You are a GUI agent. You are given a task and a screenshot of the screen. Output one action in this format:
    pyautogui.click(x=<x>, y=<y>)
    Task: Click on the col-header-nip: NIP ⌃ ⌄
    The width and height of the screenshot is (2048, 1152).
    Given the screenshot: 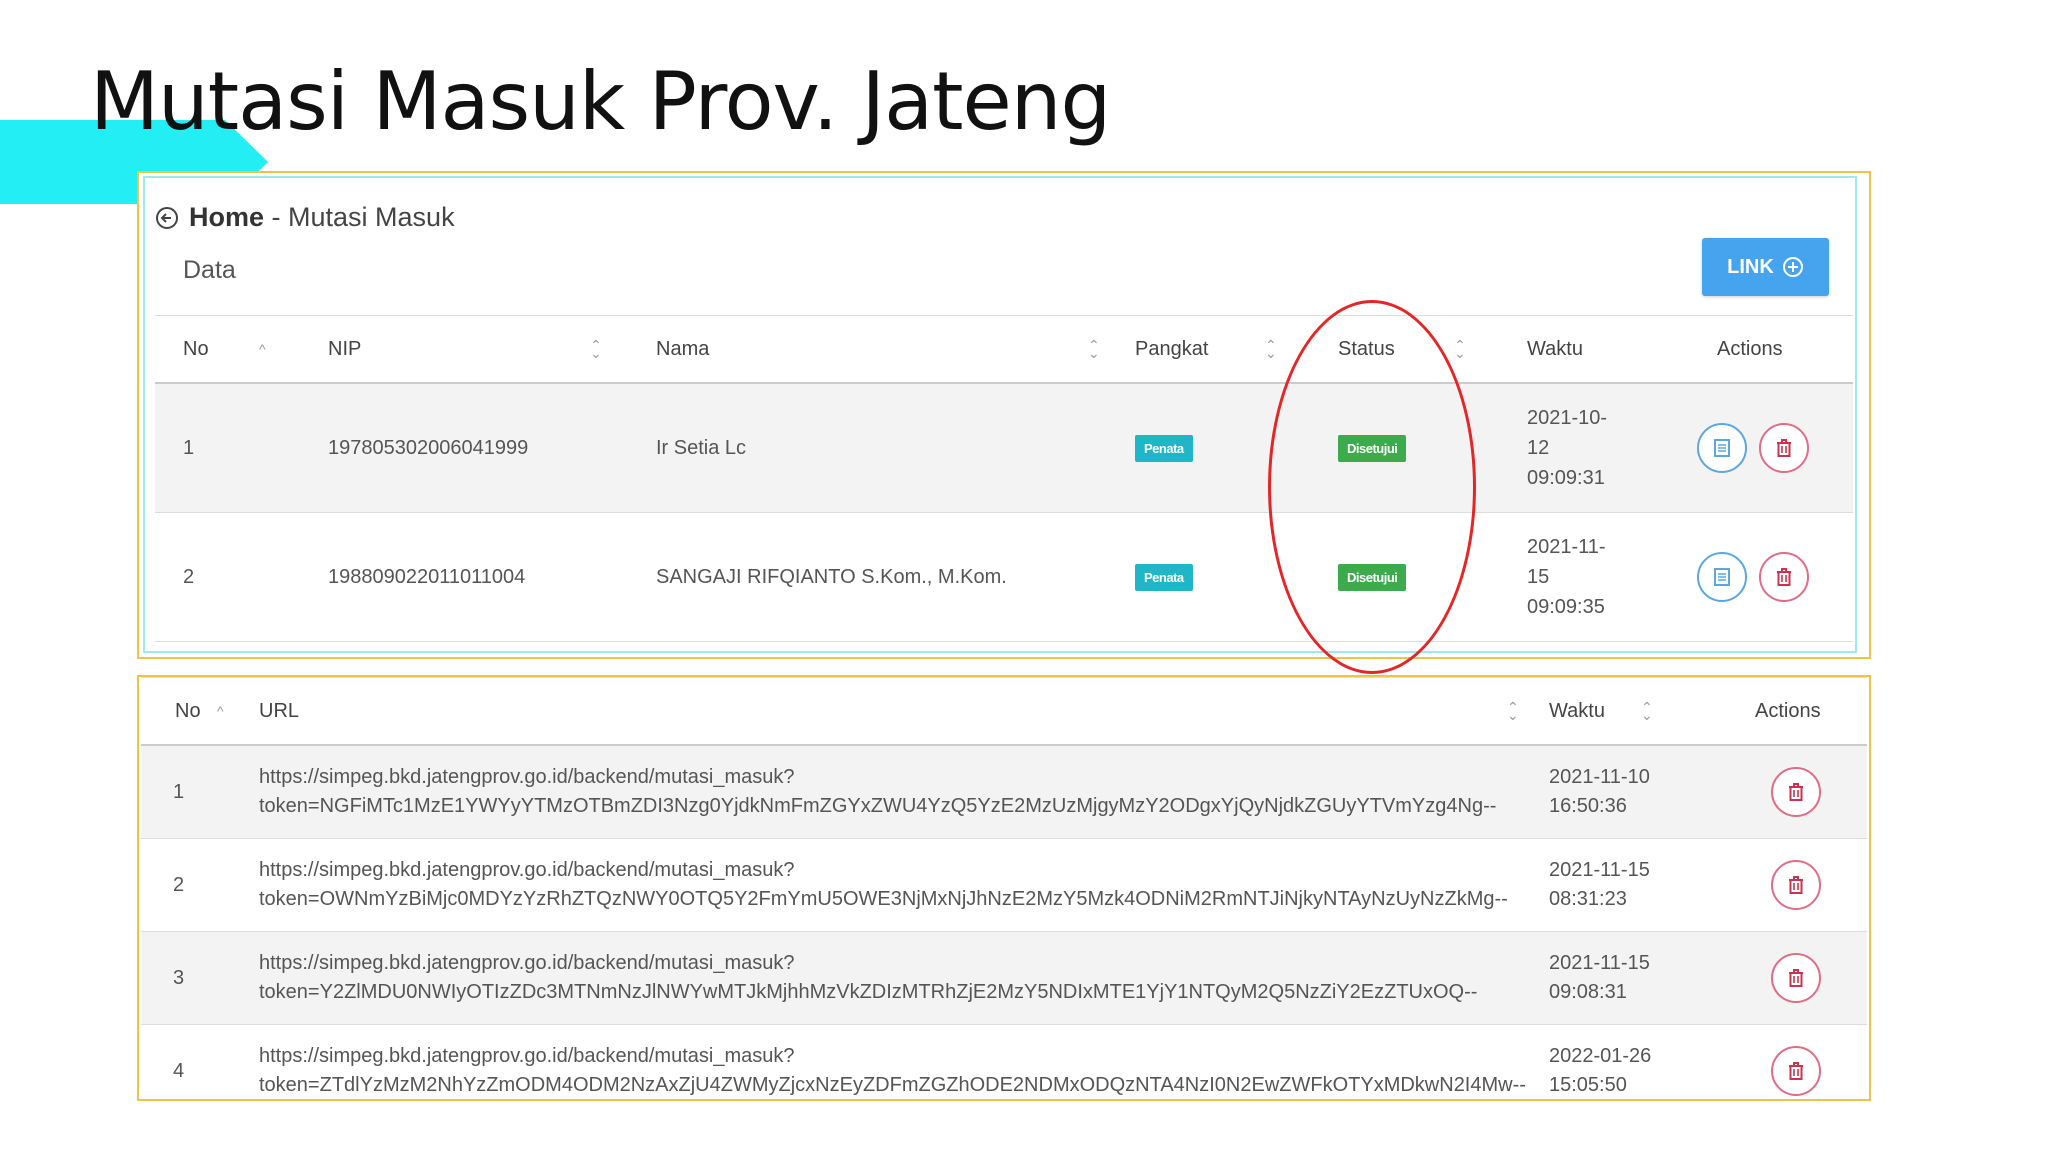 What is the action you would take?
    pyautogui.click(x=467, y=349)
    